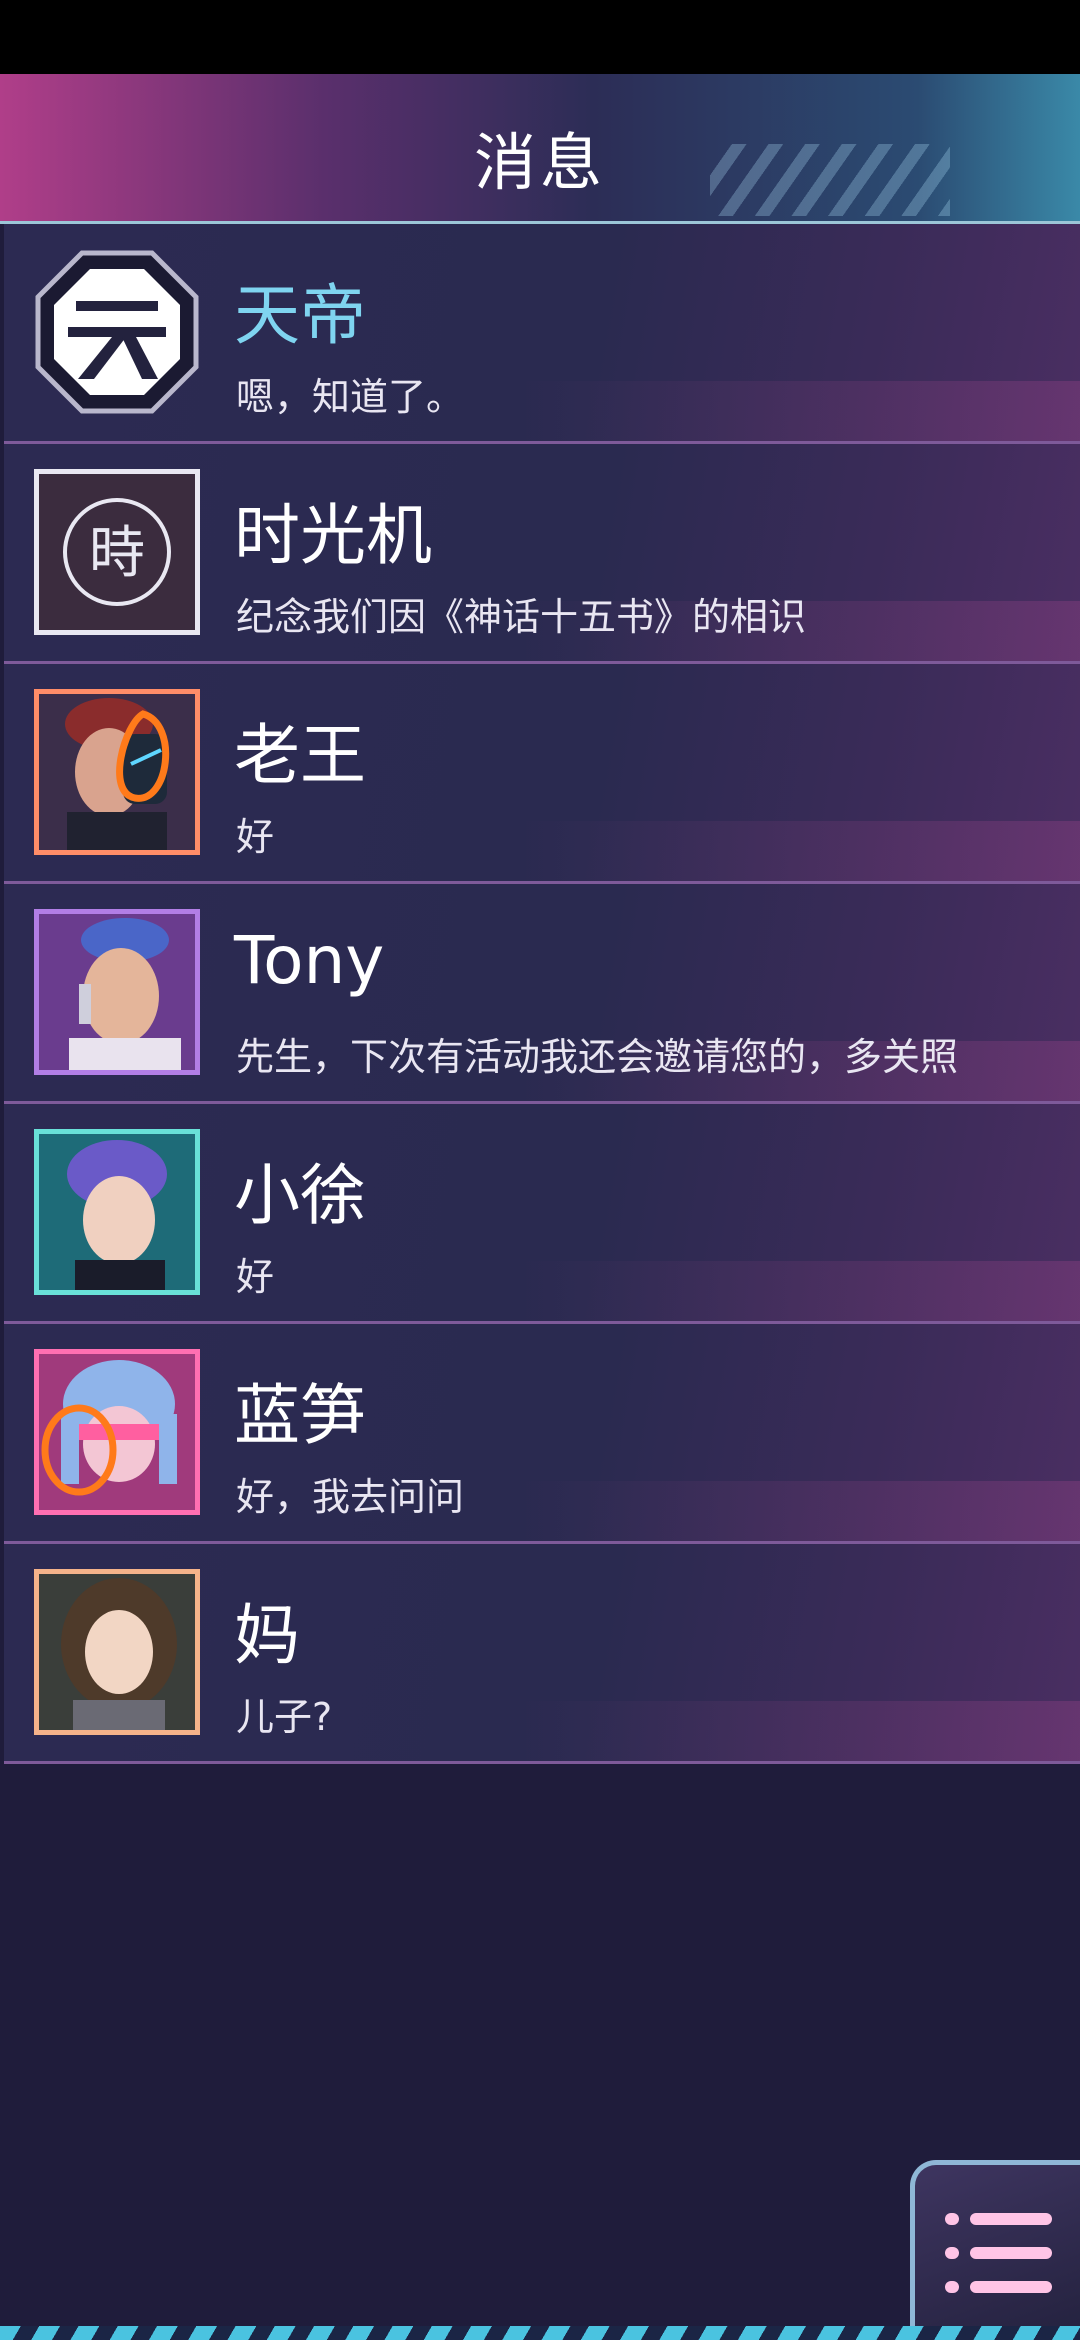 Image resolution: width=1080 pixels, height=2340 pixels. What do you see at coordinates (597, 1057) in the screenshot?
I see `last-message: 先生，下次有活动我还会邀请您的，多关照` at bounding box center [597, 1057].